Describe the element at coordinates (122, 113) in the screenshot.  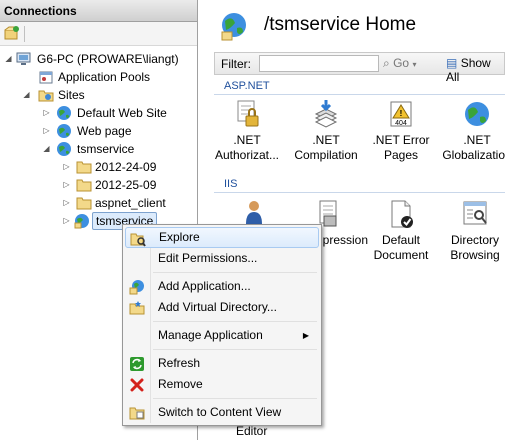
I see `tree-label: Default Web Site` at that location.